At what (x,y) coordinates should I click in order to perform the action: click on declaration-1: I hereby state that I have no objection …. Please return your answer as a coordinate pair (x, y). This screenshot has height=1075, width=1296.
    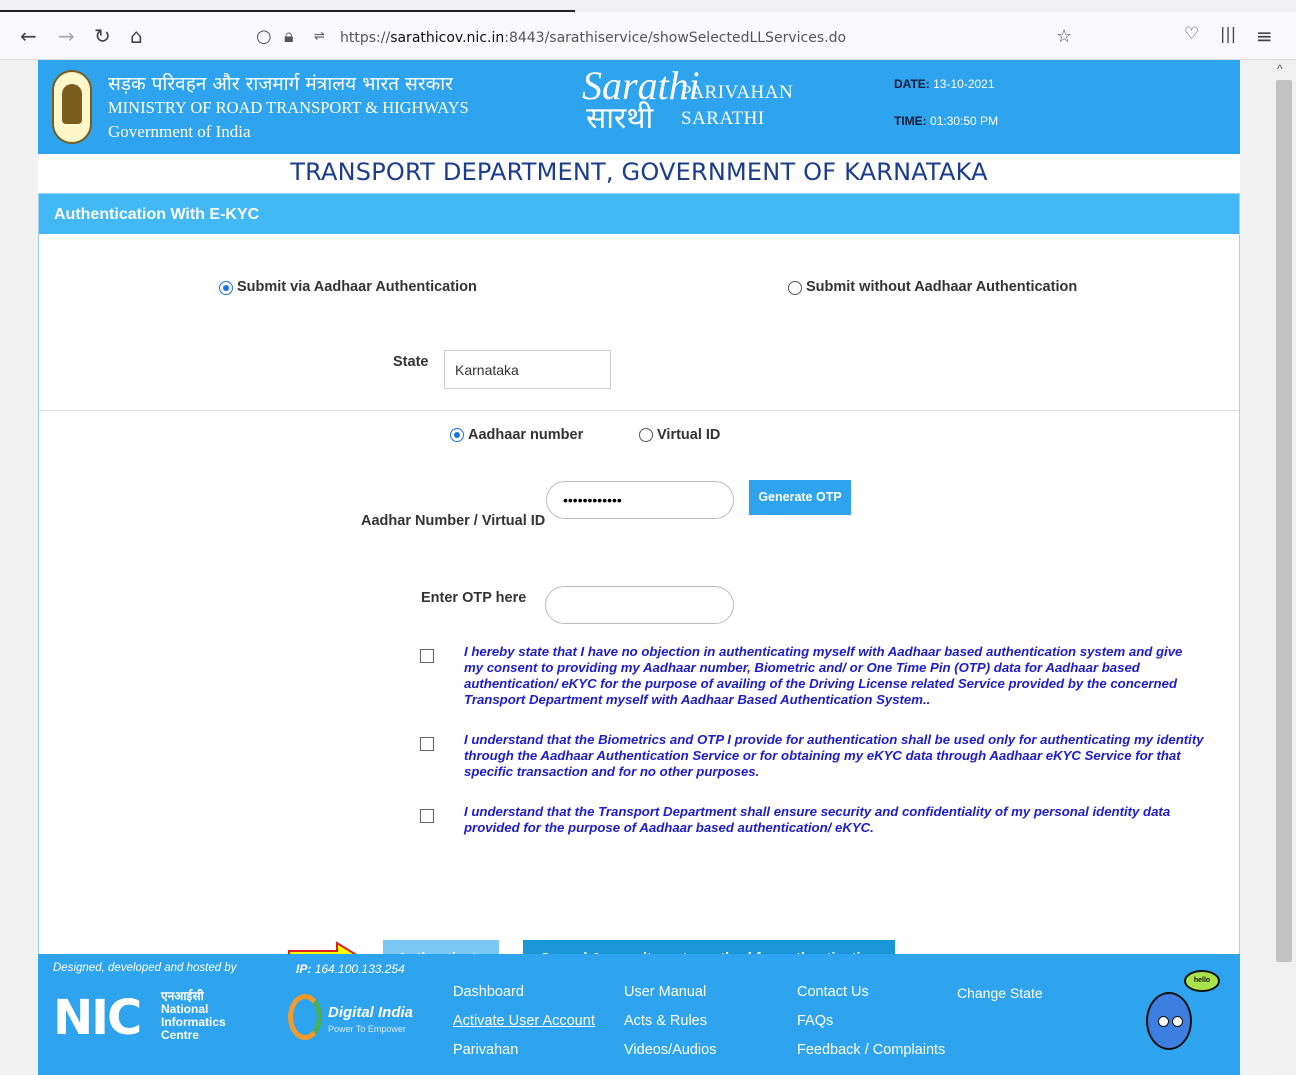
    Looking at the image, I should click on (823, 675).